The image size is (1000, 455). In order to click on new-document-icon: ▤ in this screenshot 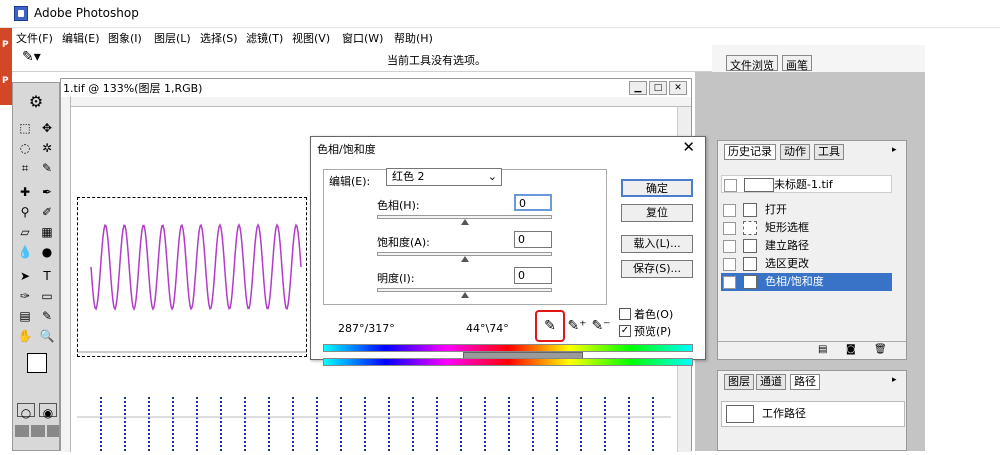, I will do `click(822, 349)`.